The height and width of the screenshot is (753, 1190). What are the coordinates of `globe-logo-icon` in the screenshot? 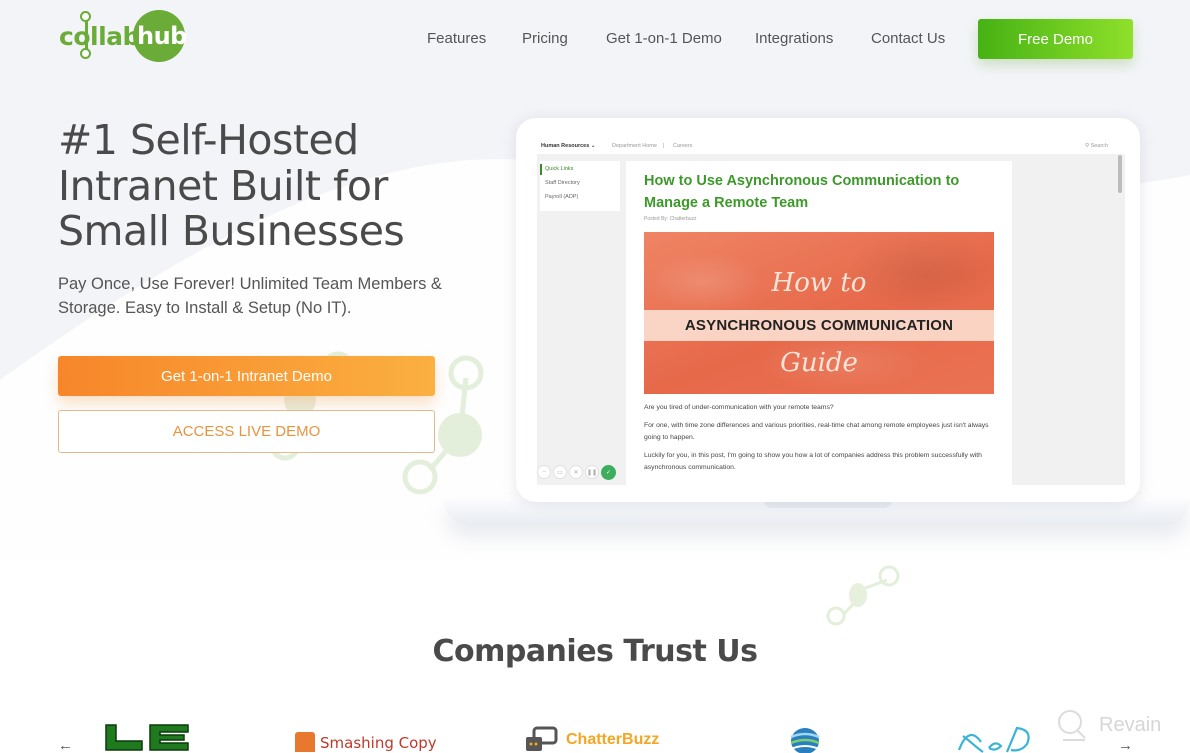 It's located at (805, 740).